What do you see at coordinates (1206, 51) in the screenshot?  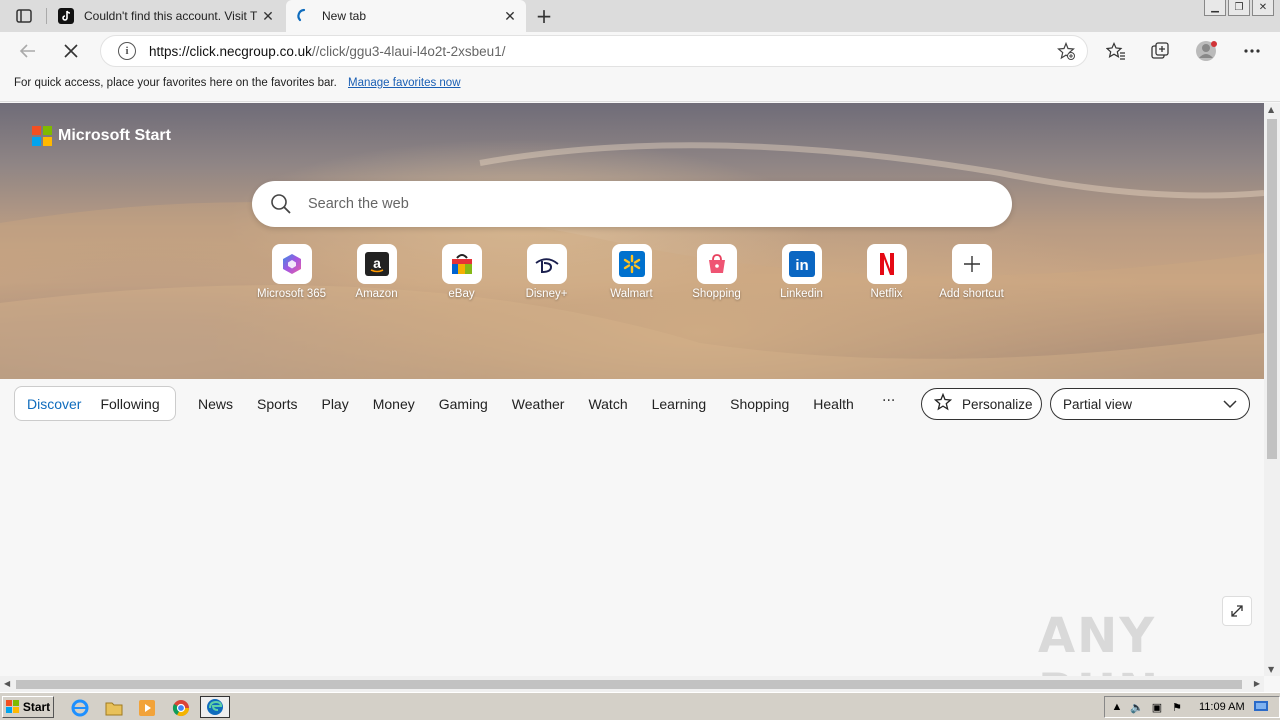 I see `profile-avatar` at bounding box center [1206, 51].